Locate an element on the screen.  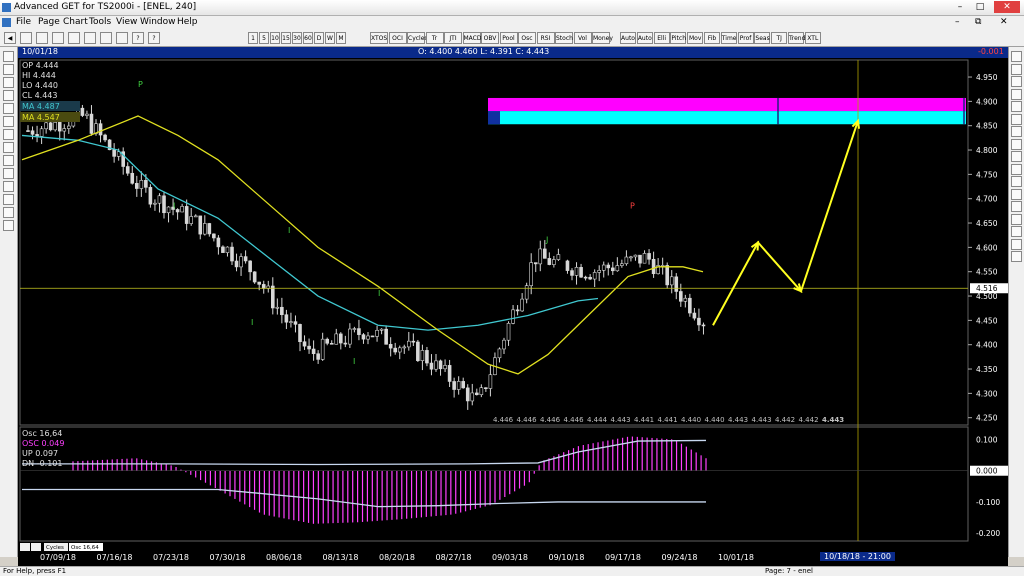
tool-button-2: Elli is located at coordinates (661, 38).